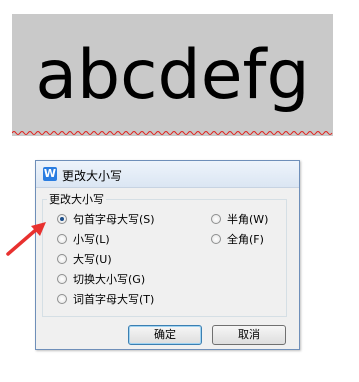  Describe the element at coordinates (248, 219) in the screenshot. I see `option-label: 半角(W)` at that location.